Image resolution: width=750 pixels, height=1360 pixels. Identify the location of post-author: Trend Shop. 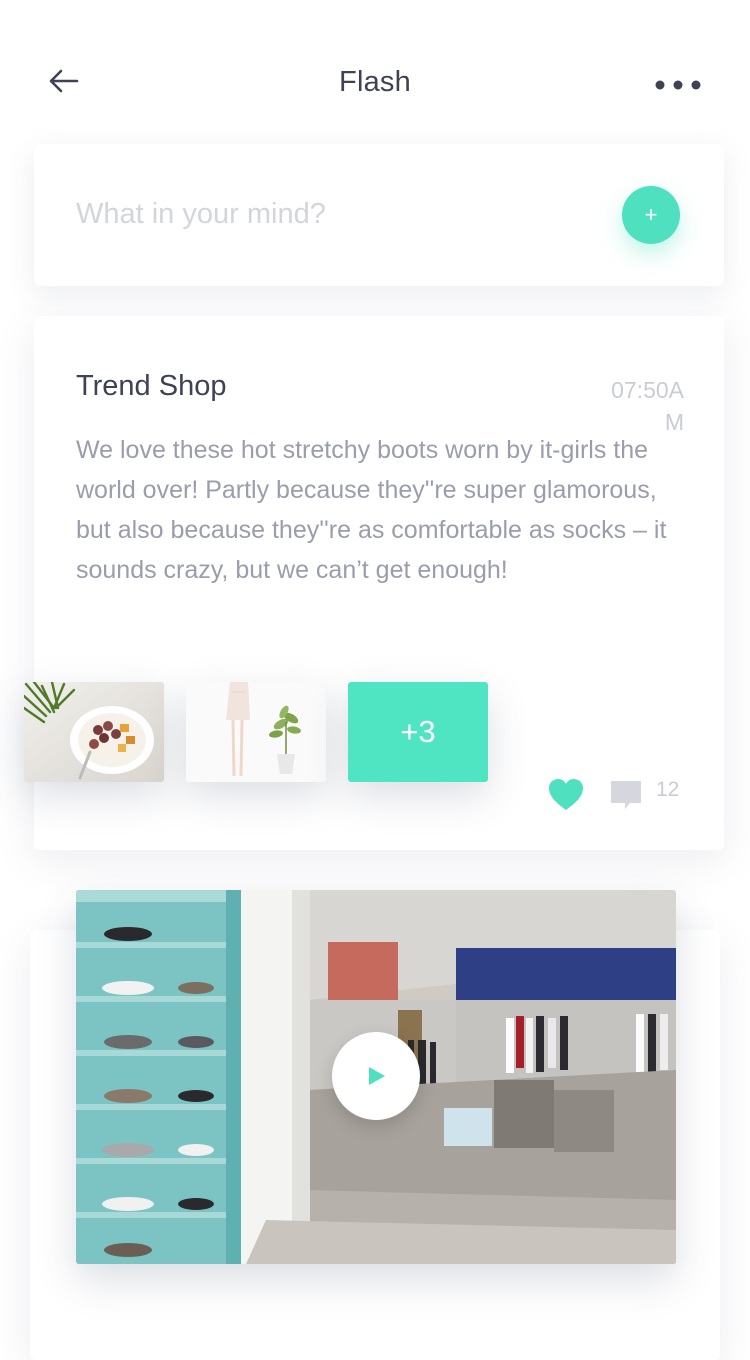
(151, 386).